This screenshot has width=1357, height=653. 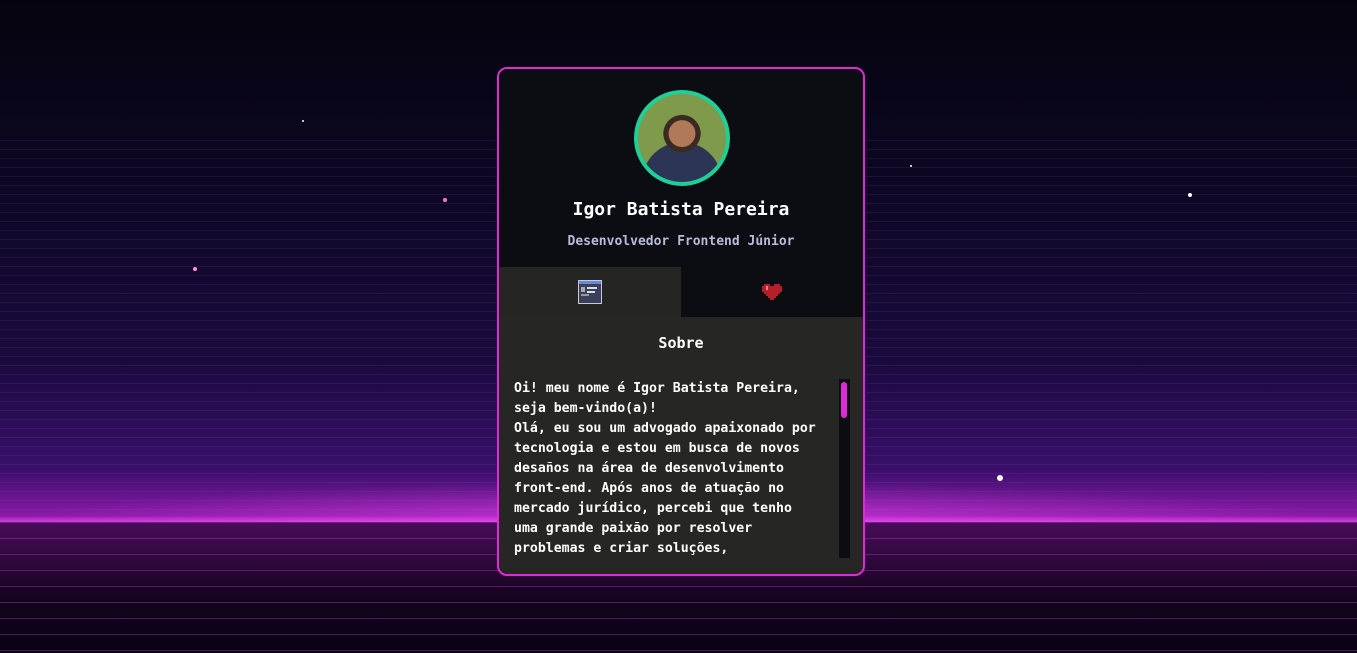 What do you see at coordinates (585, 408) in the screenshot?
I see `about-line: seja bem-vindo(a)!` at bounding box center [585, 408].